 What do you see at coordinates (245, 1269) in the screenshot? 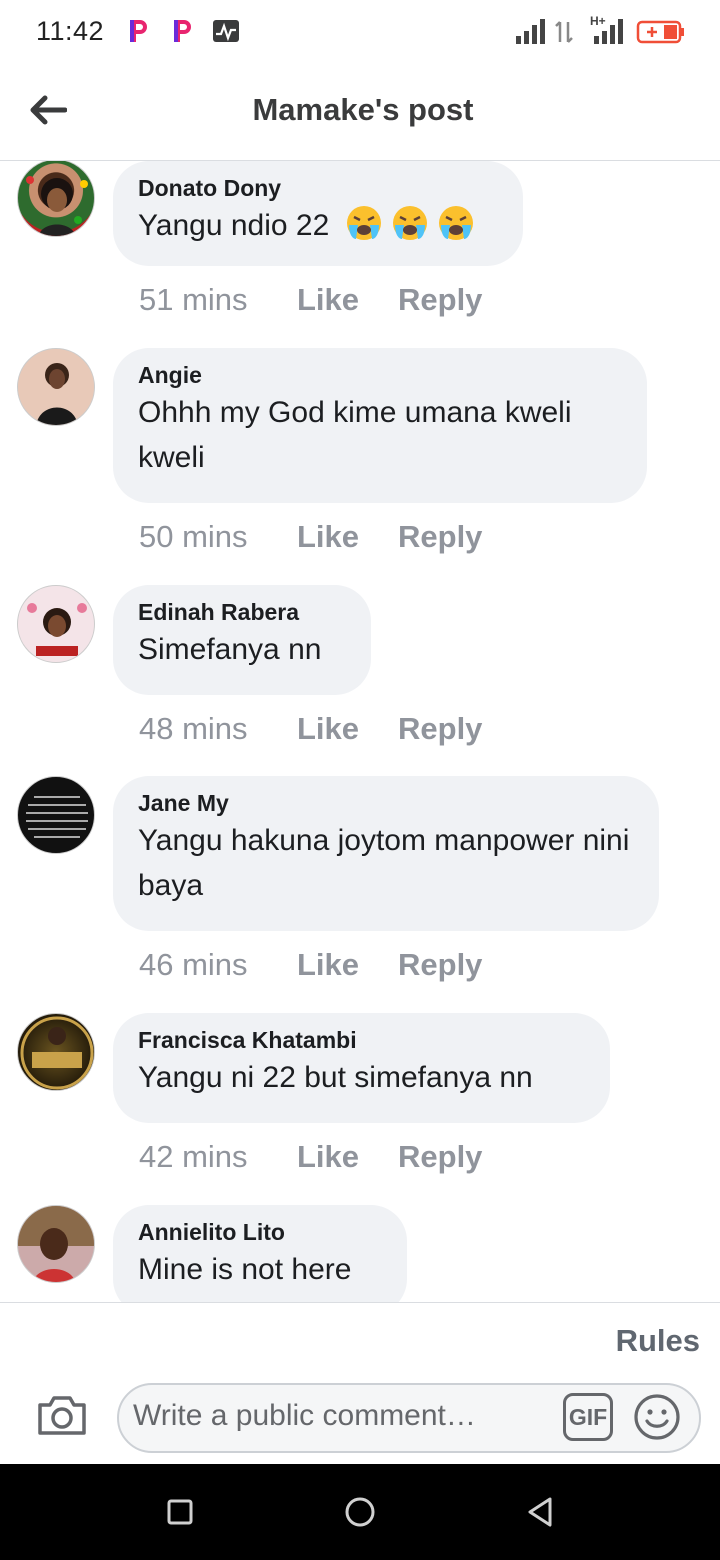
I see `comment-text: Mine is not here` at bounding box center [245, 1269].